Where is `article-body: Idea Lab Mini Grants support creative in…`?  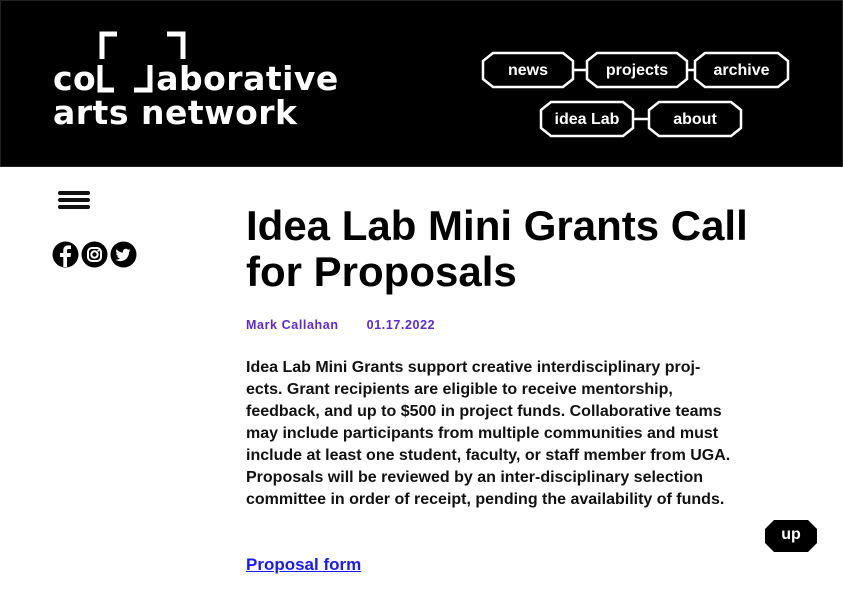 article-body: Idea Lab Mini Grants support creative in… is located at coordinates (488, 433).